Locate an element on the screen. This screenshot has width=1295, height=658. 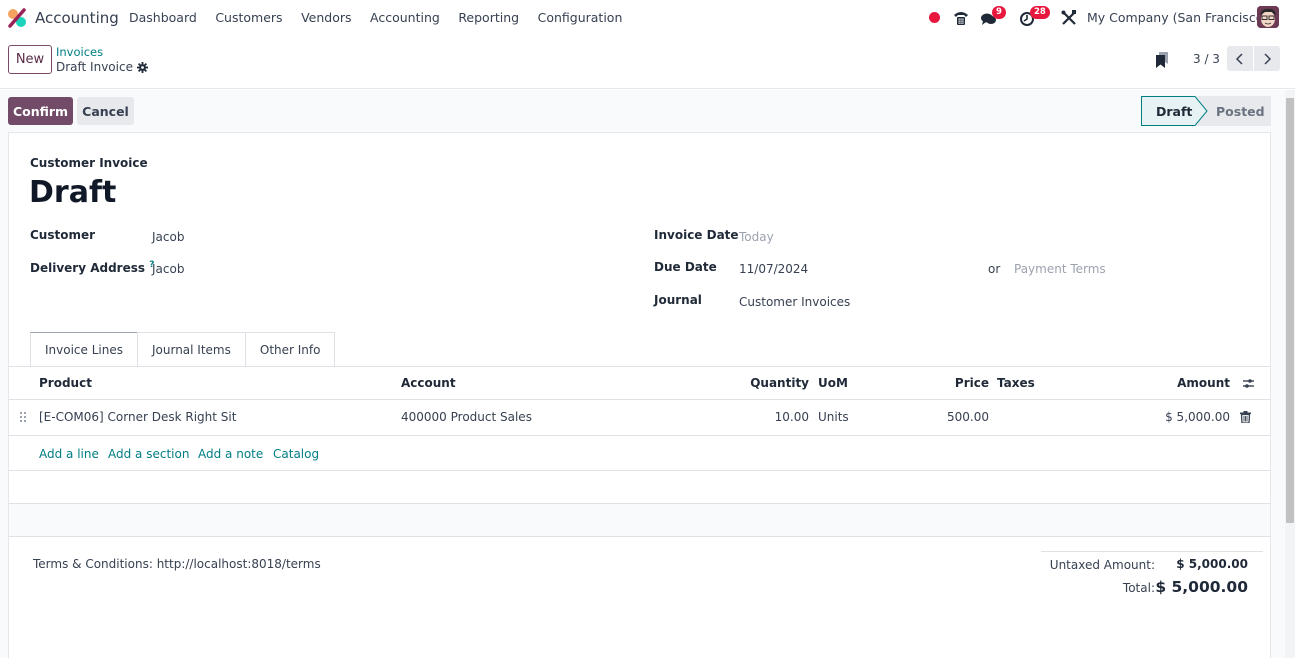
payment-terms-field: Payment Terms is located at coordinates (1060, 269).